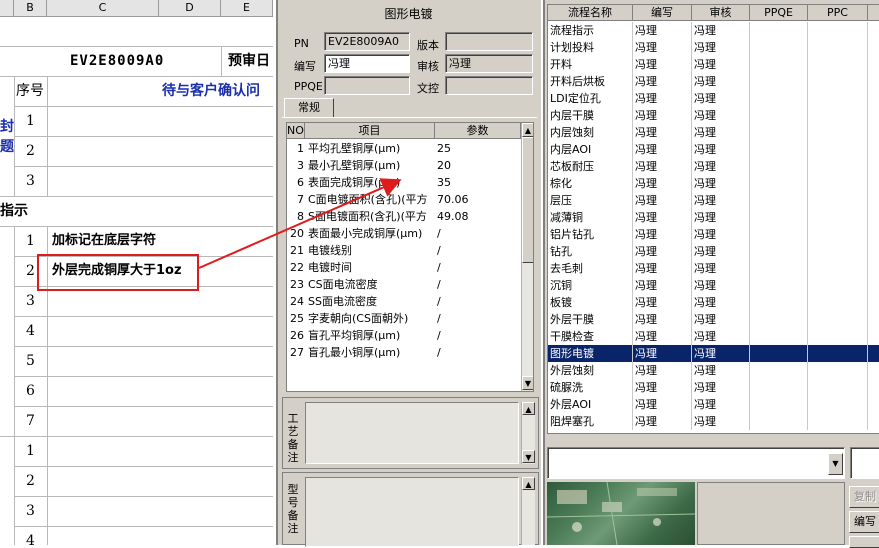  What do you see at coordinates (489, 63) in the screenshot?
I see `review-field: 冯理` at bounding box center [489, 63].